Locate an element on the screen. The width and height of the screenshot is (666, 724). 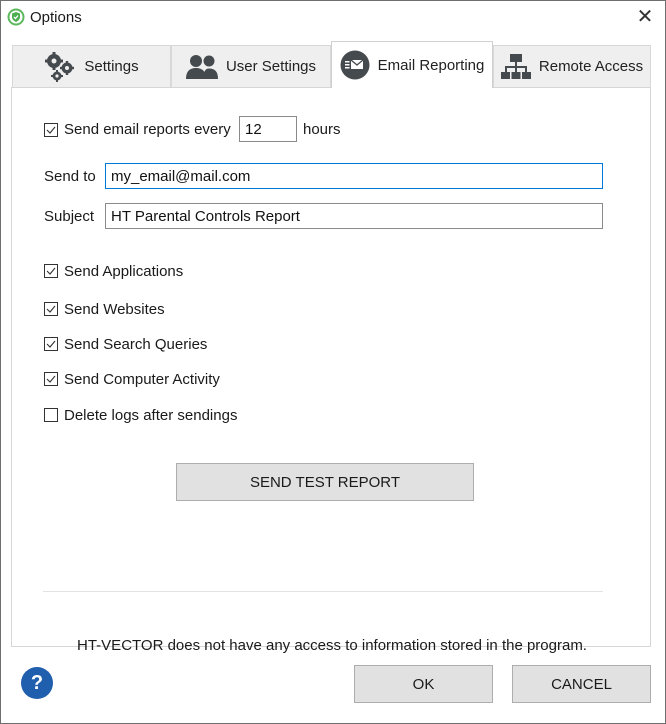
send-computer-activity-checkbox is located at coordinates (51, 379).